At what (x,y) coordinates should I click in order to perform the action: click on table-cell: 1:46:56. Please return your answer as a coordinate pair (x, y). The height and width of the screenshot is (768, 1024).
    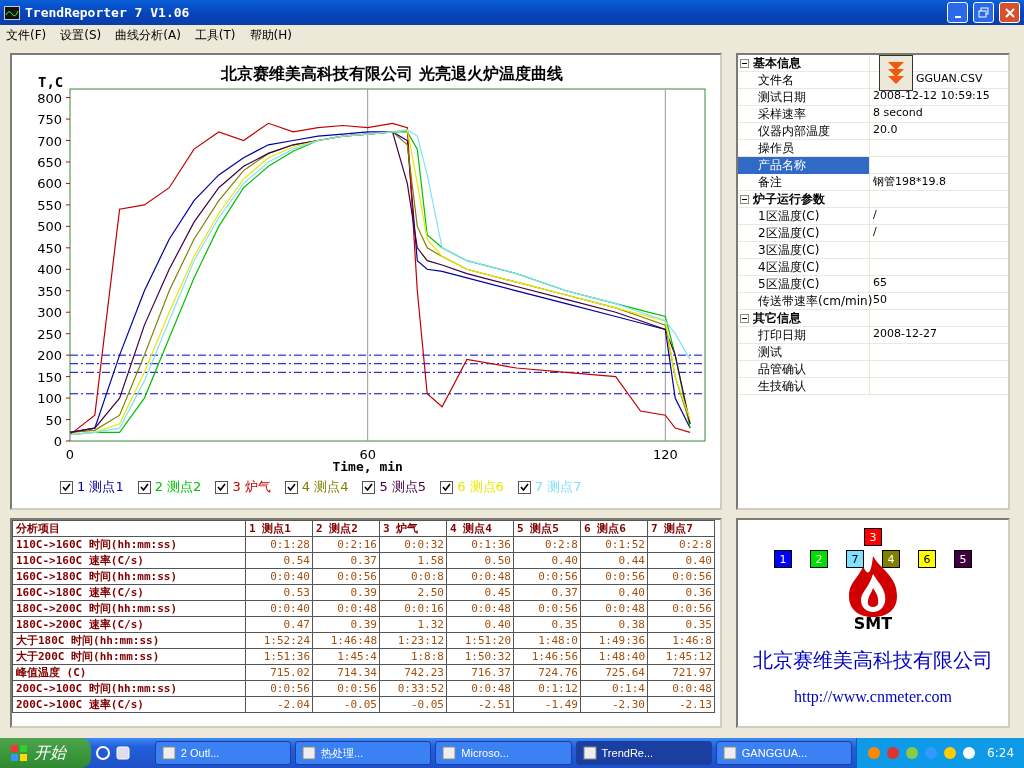
    Looking at the image, I should click on (547, 656).